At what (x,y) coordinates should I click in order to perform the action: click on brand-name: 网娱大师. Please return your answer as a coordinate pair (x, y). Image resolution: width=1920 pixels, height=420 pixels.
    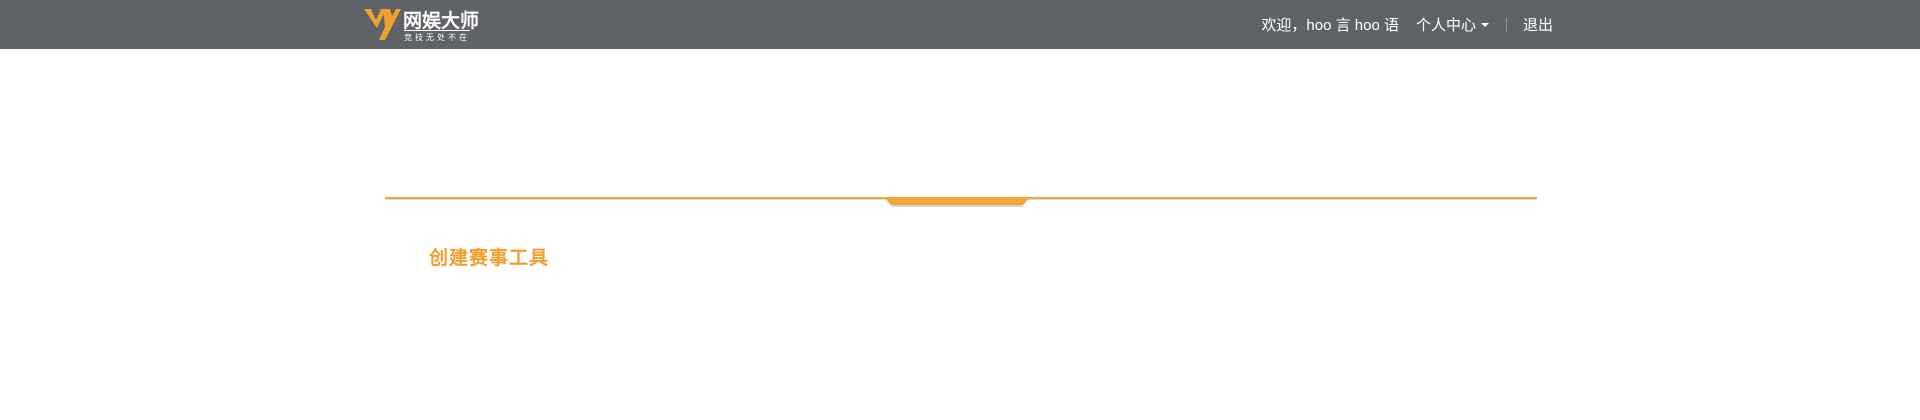
    Looking at the image, I should click on (441, 21).